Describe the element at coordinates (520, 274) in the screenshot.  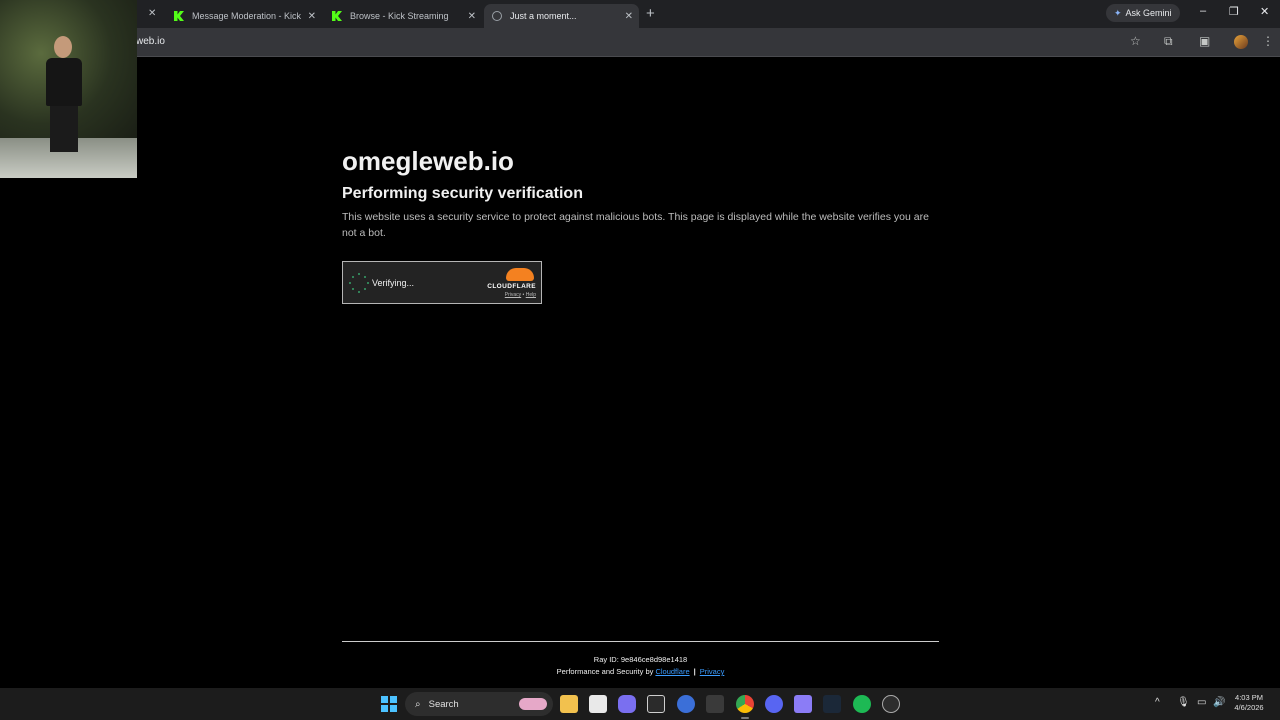
I see `cloudflare-cloud-icon` at that location.